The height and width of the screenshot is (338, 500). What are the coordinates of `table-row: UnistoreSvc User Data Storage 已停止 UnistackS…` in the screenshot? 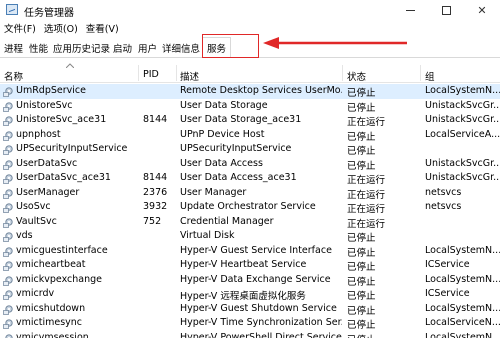 It's located at (250, 106).